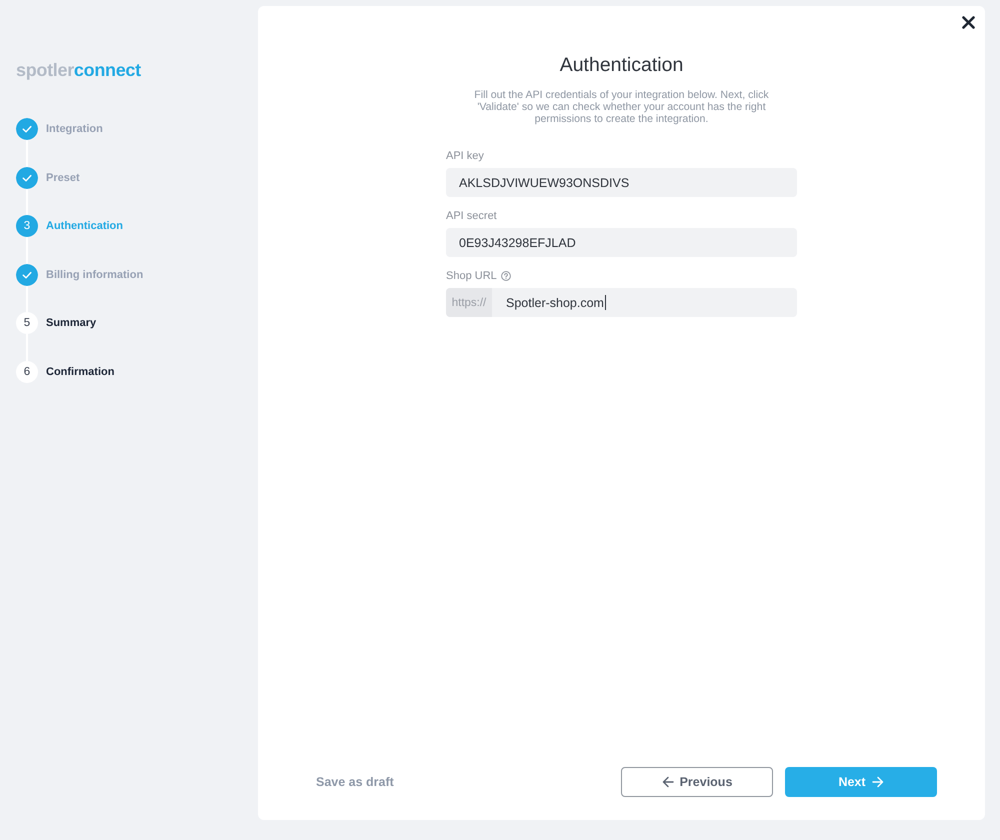 This screenshot has height=840, width=1000. I want to click on step-number: 6, so click(27, 371).